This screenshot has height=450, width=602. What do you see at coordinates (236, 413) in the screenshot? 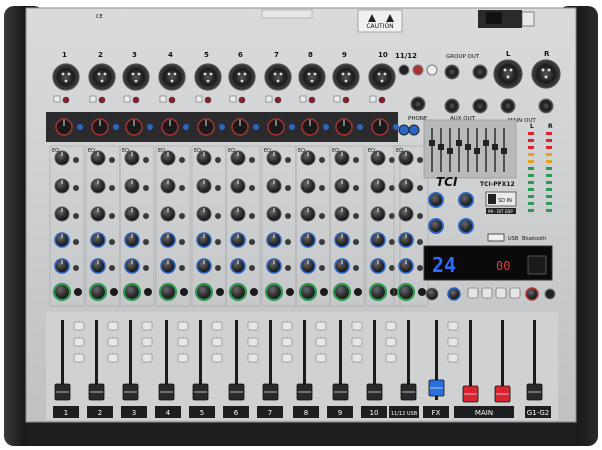
I see `fader-label: 6` at bounding box center [236, 413].